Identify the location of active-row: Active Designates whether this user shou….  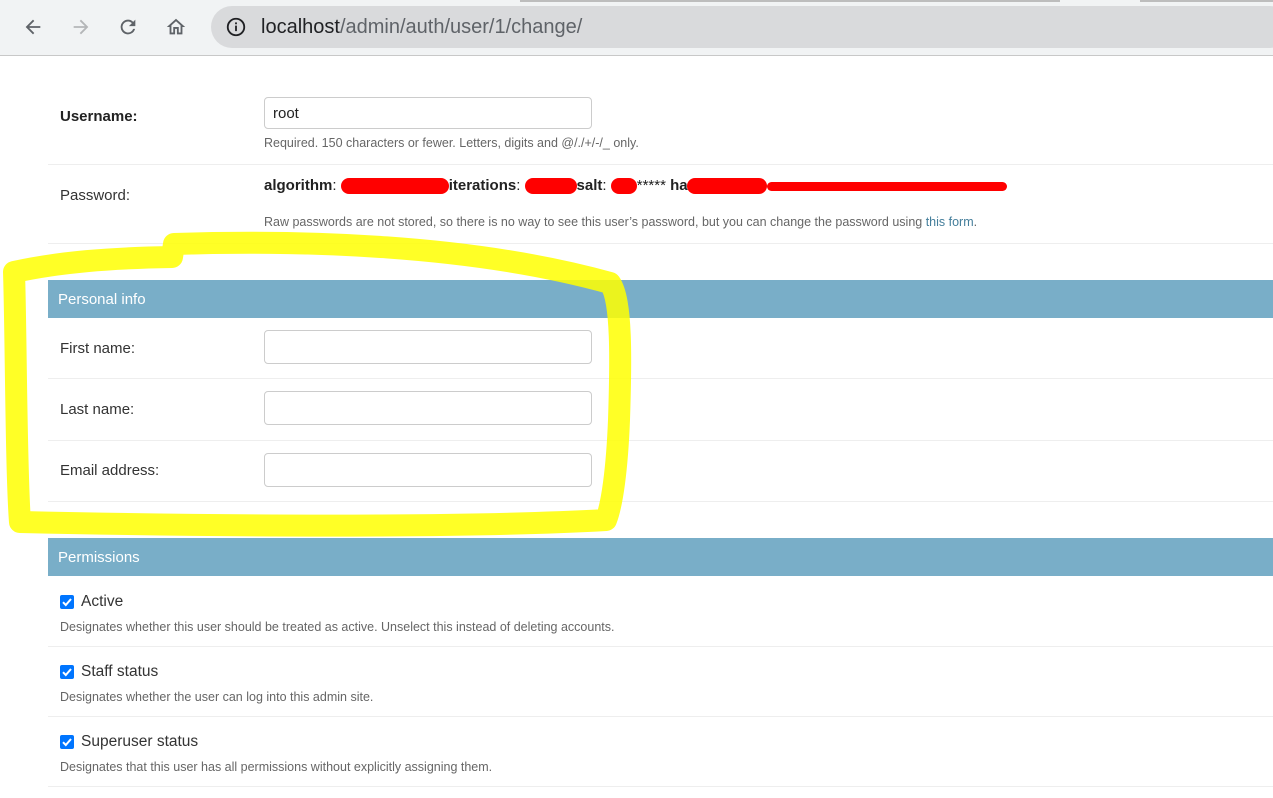
(660, 612).